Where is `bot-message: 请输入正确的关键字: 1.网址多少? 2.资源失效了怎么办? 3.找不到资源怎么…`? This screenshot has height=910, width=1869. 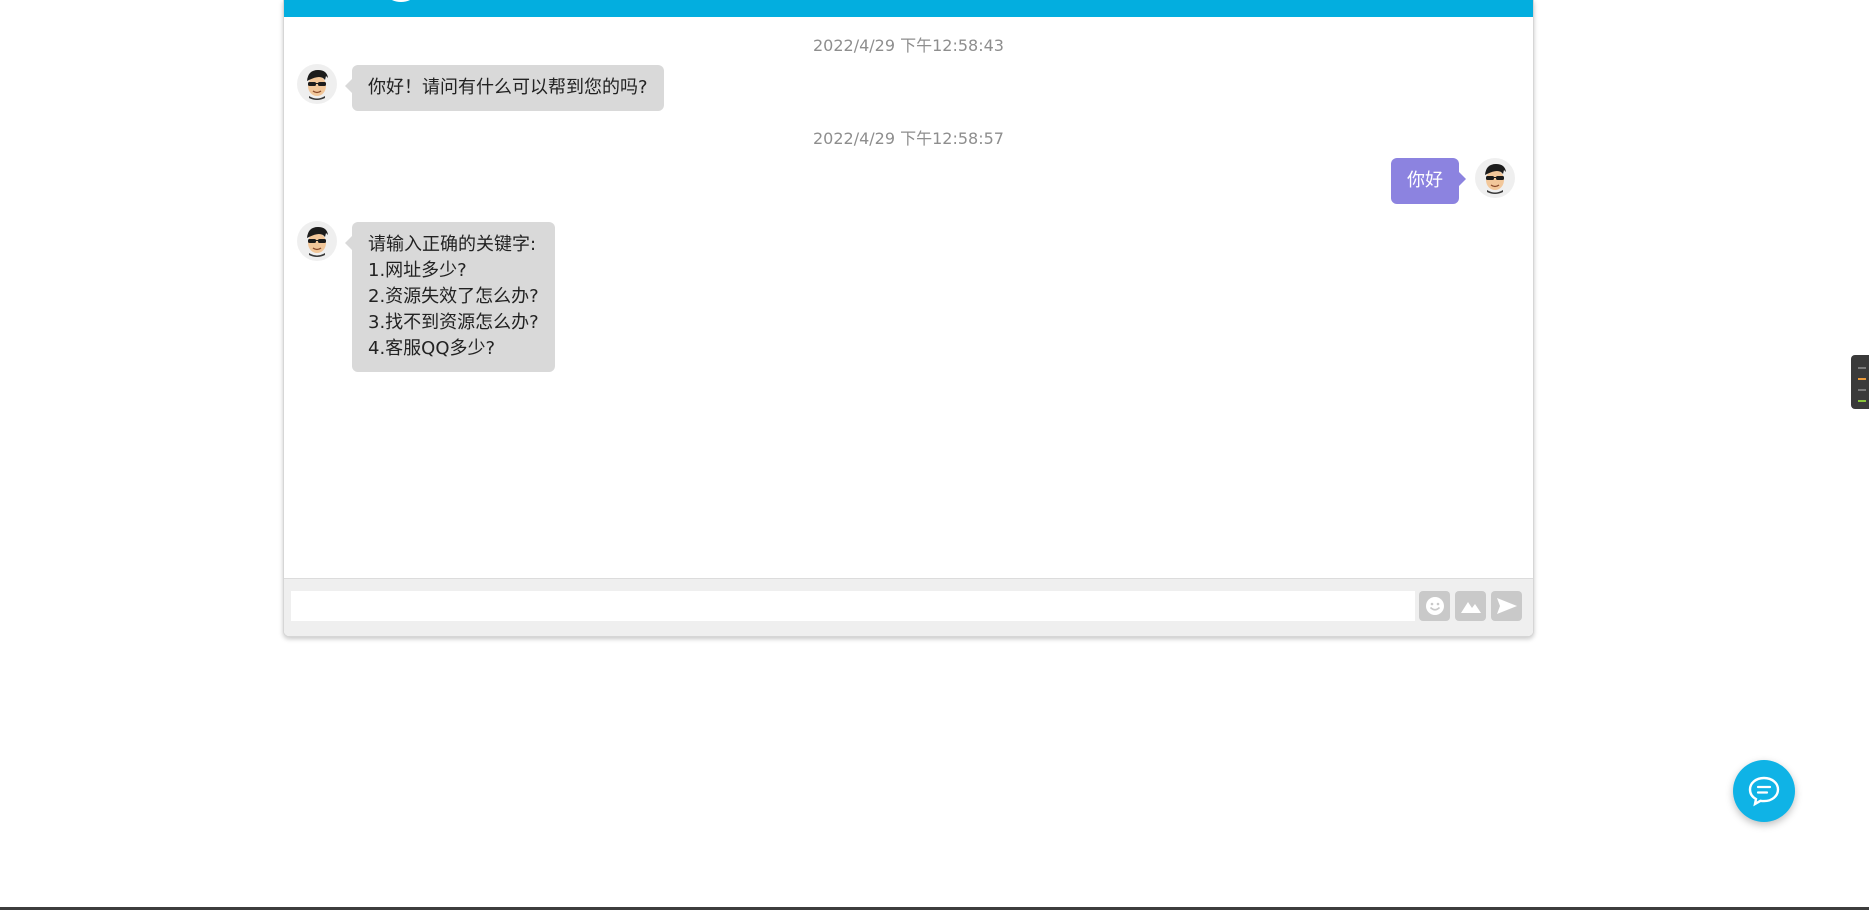 bot-message: 请输入正确的关键字: 1.网址多少? 2.资源失效了怎么办? 3.找不到资源怎么… is located at coordinates (450, 297).